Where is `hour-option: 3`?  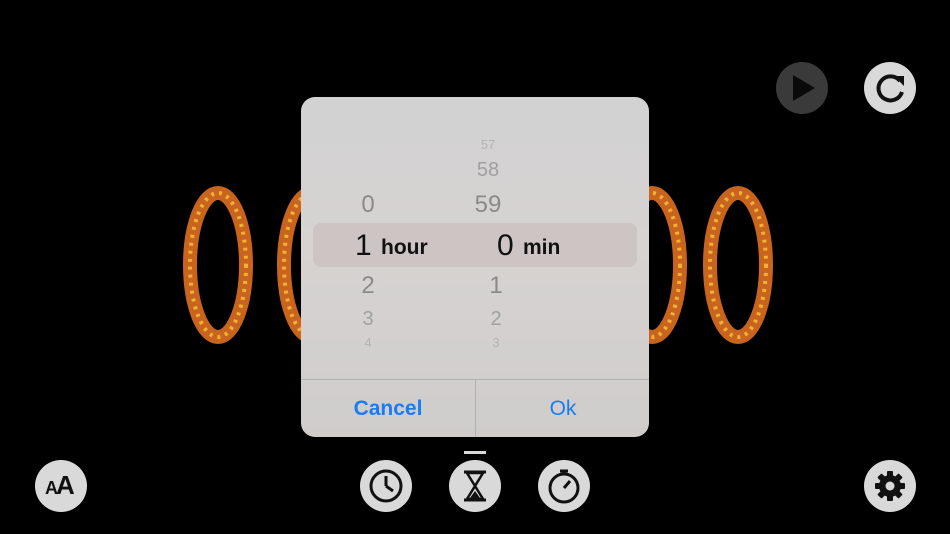 hour-option: 3 is located at coordinates (368, 319).